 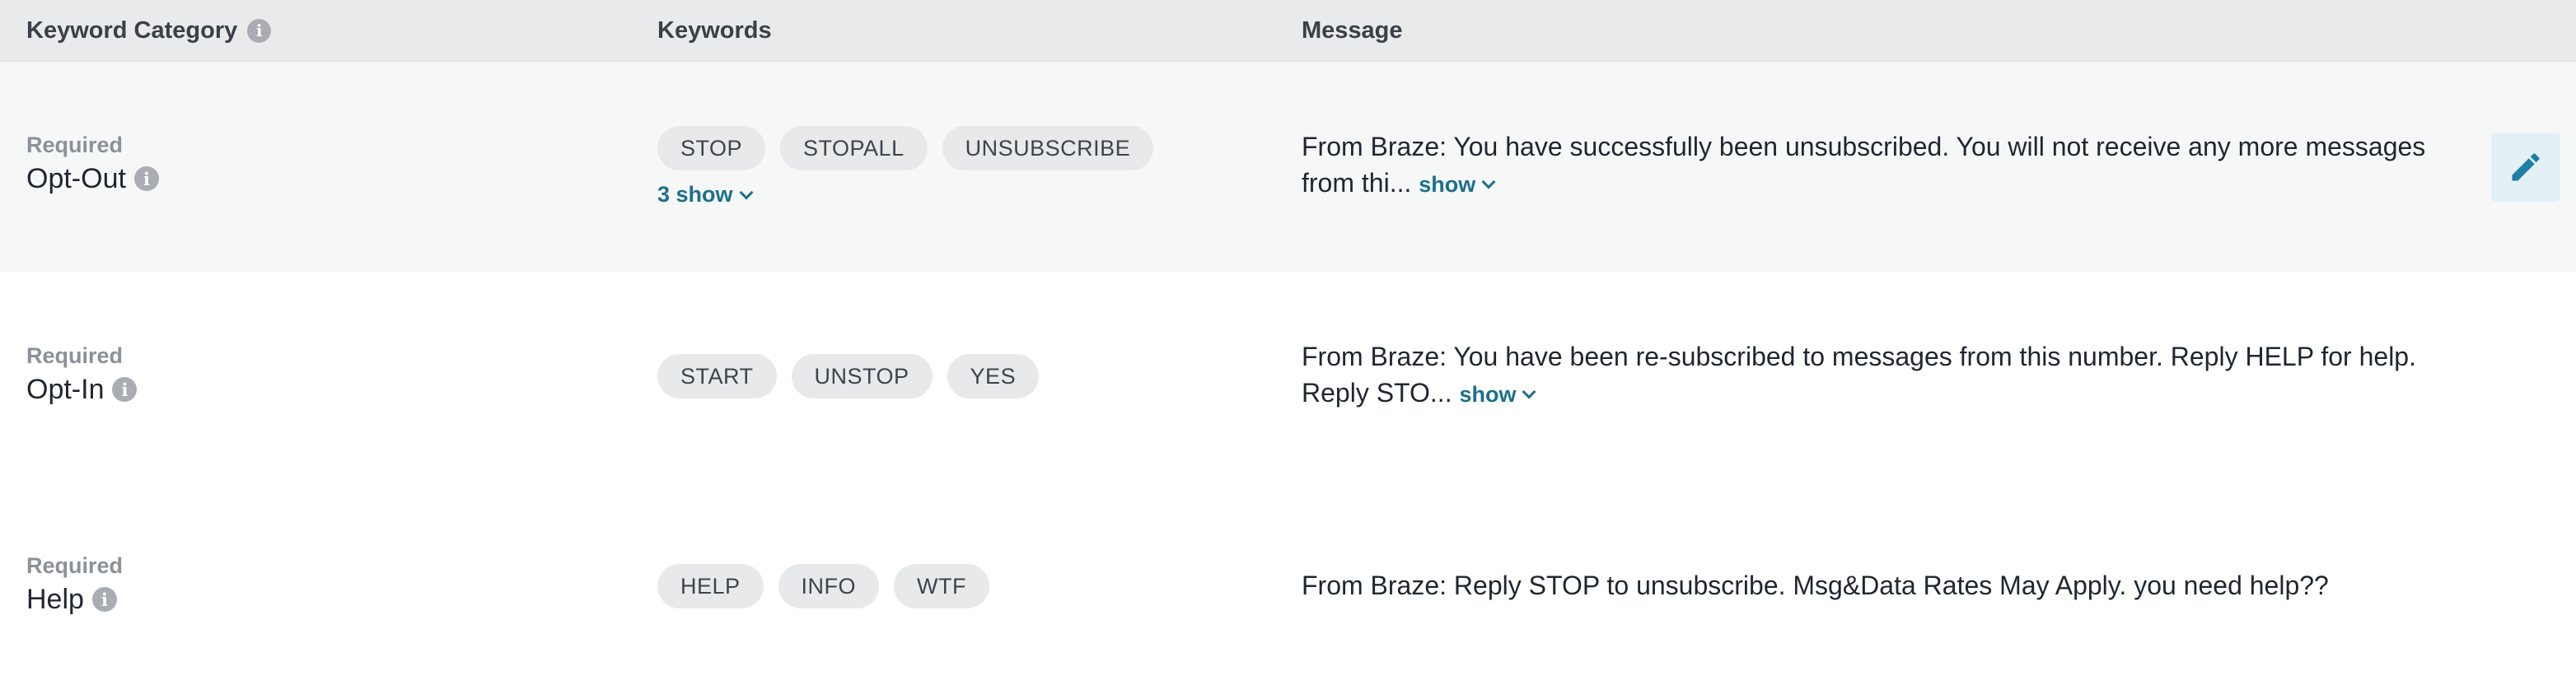 I want to click on header-keyword-category: Keyword Category i, so click(x=149, y=30).